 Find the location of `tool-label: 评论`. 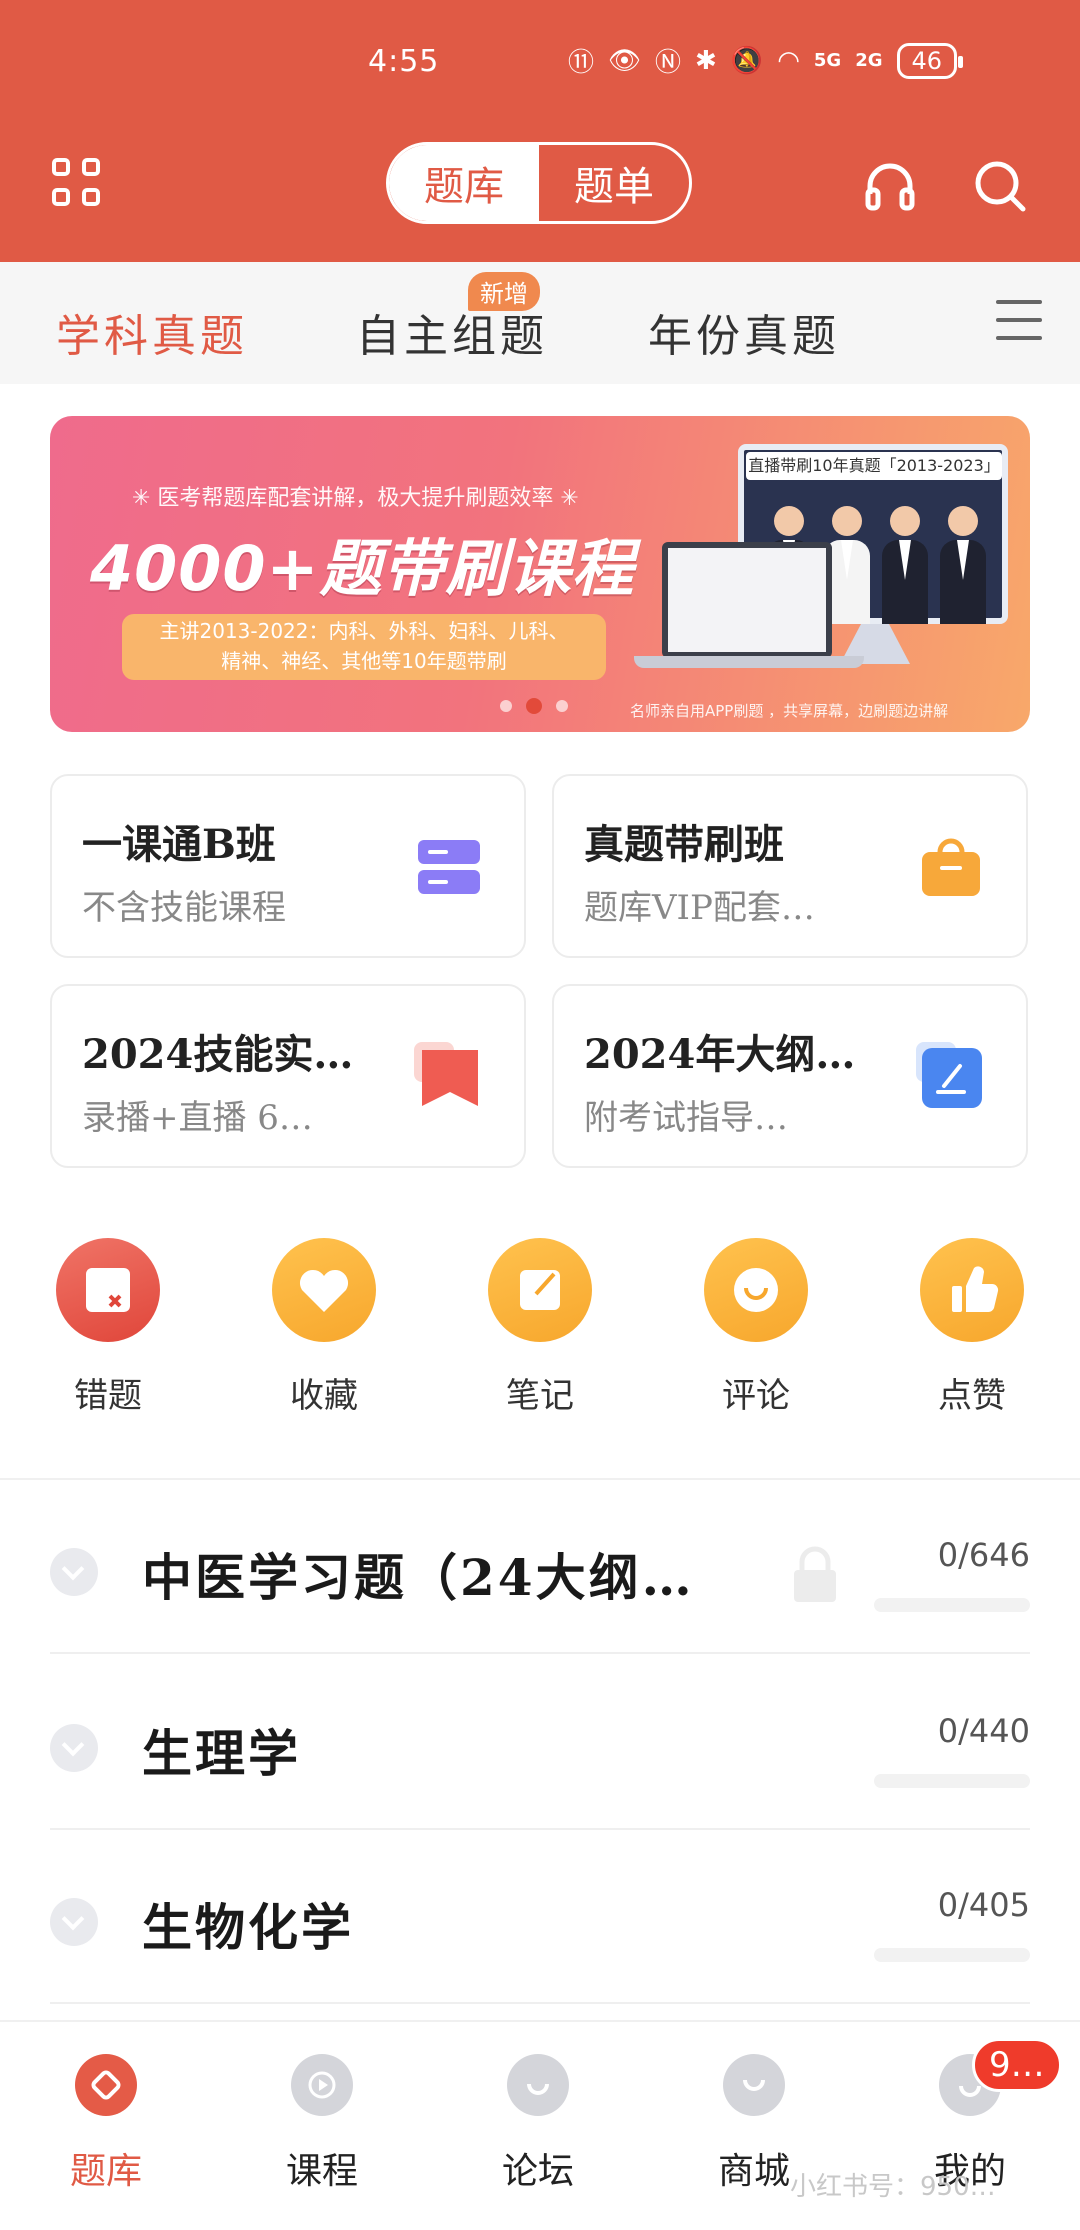

tool-label: 评论 is located at coordinates (756, 1396).